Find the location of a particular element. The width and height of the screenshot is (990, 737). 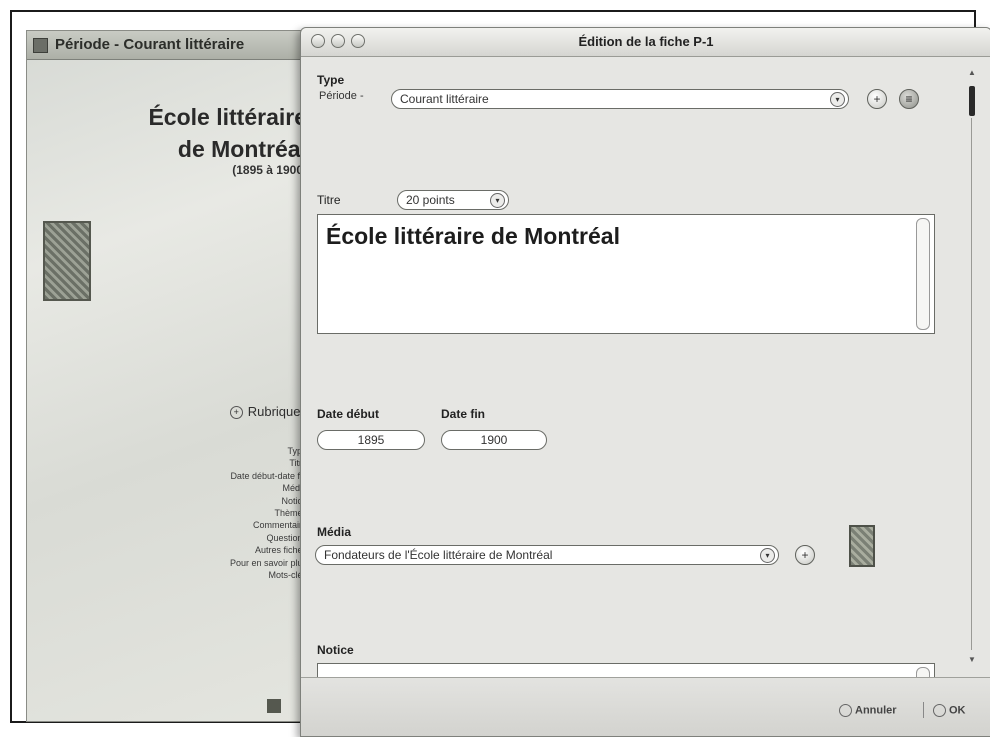

scroll-thumb is located at coordinates (972, 101).